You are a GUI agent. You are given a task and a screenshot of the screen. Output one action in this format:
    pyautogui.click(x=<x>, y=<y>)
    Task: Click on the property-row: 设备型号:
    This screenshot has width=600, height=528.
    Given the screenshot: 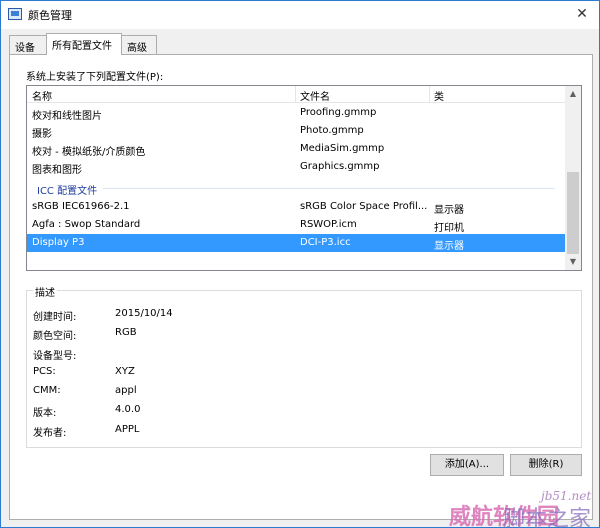 What is the action you would take?
    pyautogui.click(x=303, y=354)
    